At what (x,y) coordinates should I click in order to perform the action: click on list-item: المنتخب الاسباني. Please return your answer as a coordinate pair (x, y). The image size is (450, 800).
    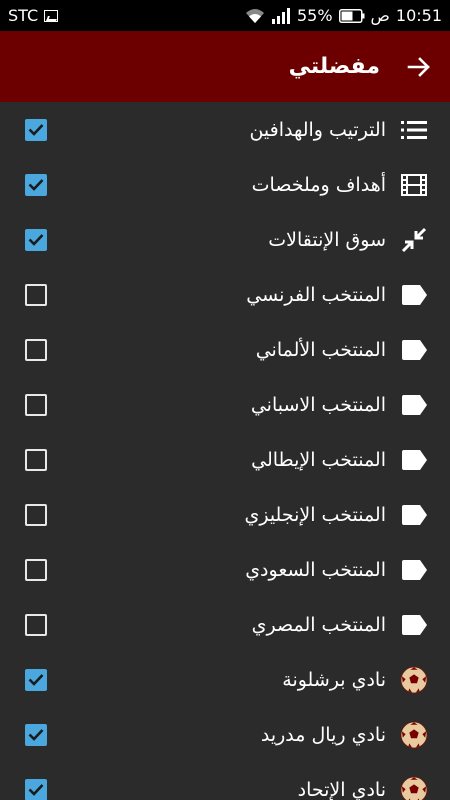
    Looking at the image, I should click on (225, 404).